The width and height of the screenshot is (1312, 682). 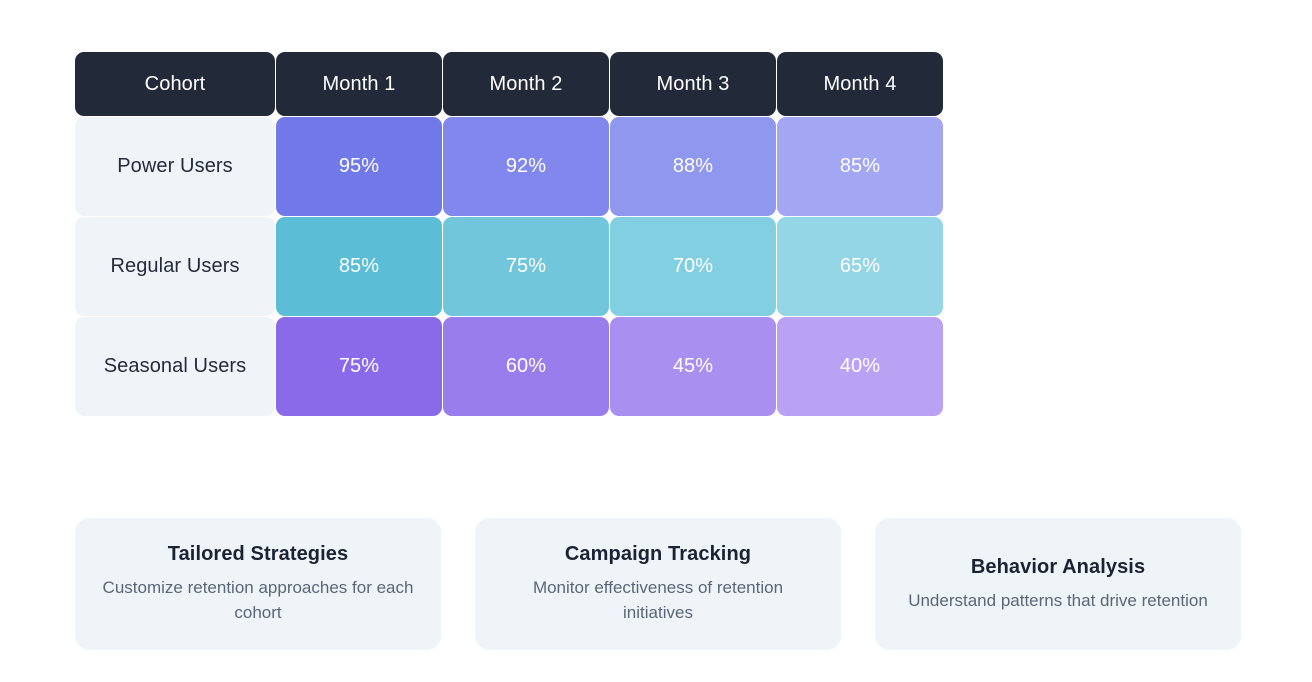 What do you see at coordinates (693, 266) in the screenshot?
I see `cell-regular-users-month-3: 70%` at bounding box center [693, 266].